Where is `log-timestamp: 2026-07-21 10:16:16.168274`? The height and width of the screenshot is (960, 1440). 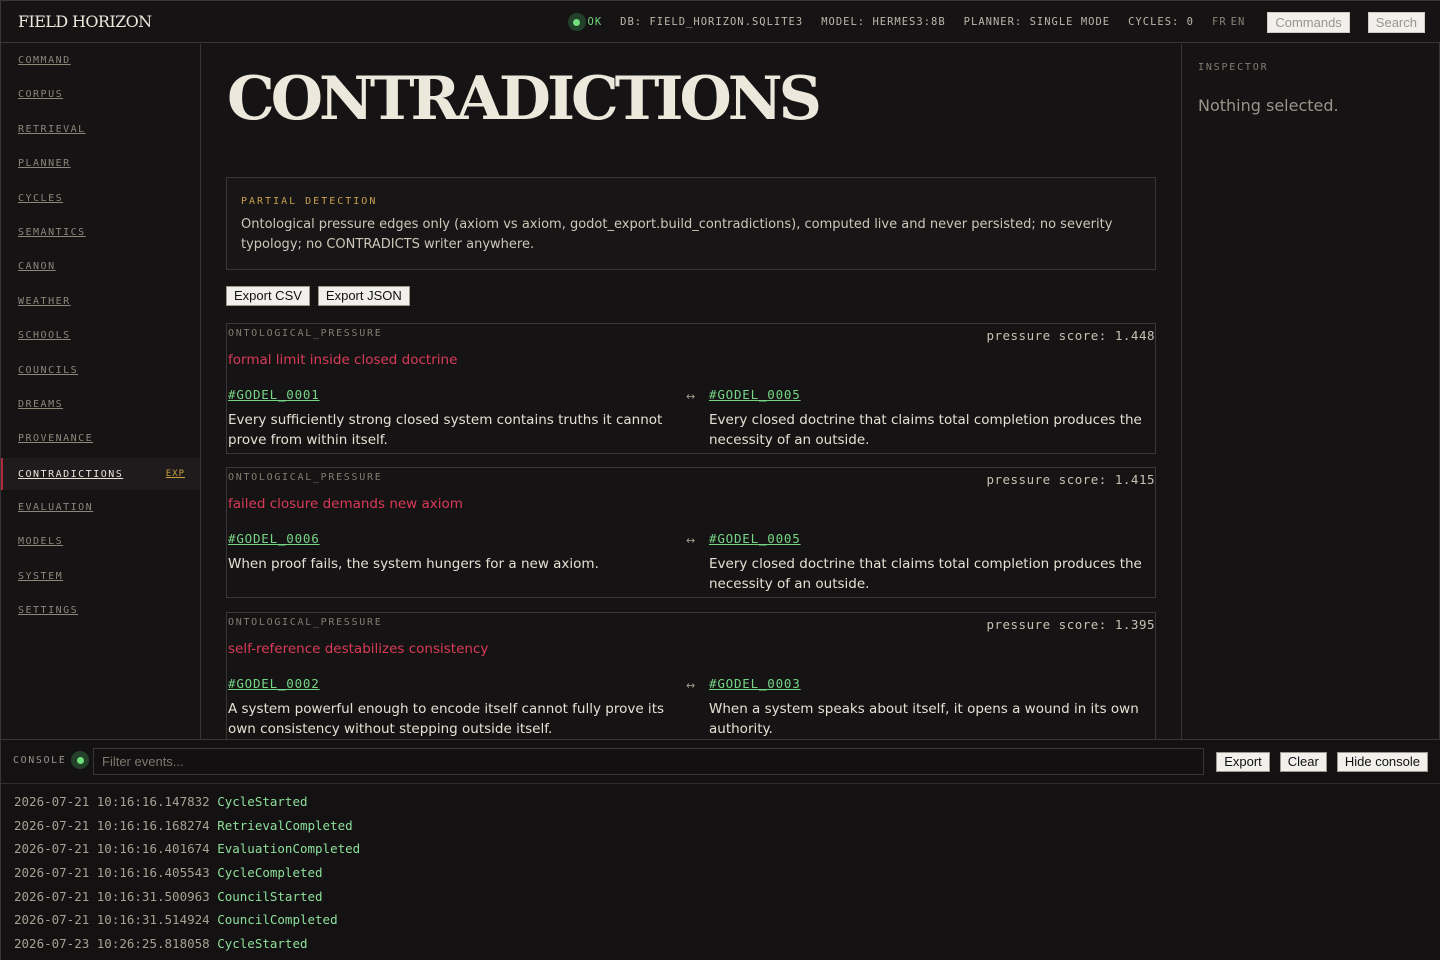
log-timestamp: 2026-07-21 10:16:16.168274 is located at coordinates (112, 825).